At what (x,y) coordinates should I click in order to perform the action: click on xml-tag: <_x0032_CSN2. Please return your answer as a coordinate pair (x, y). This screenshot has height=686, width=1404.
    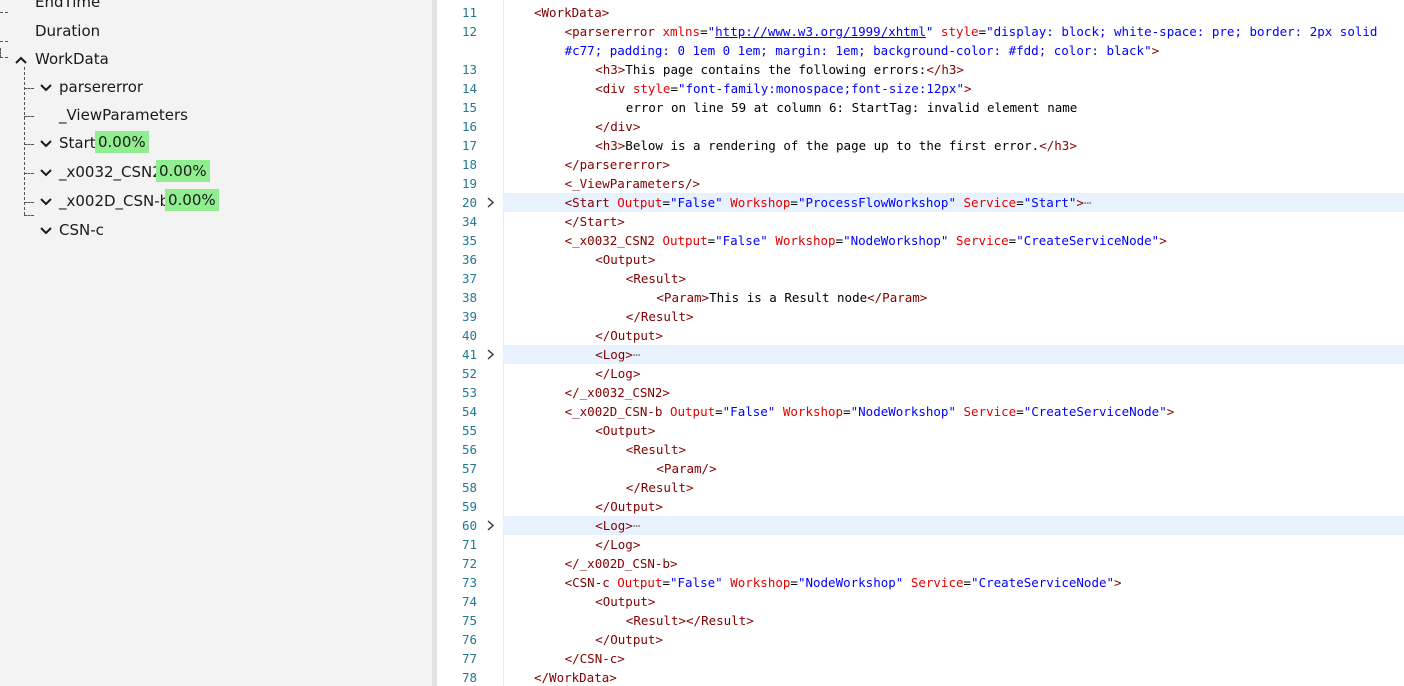
    Looking at the image, I should click on (609, 240).